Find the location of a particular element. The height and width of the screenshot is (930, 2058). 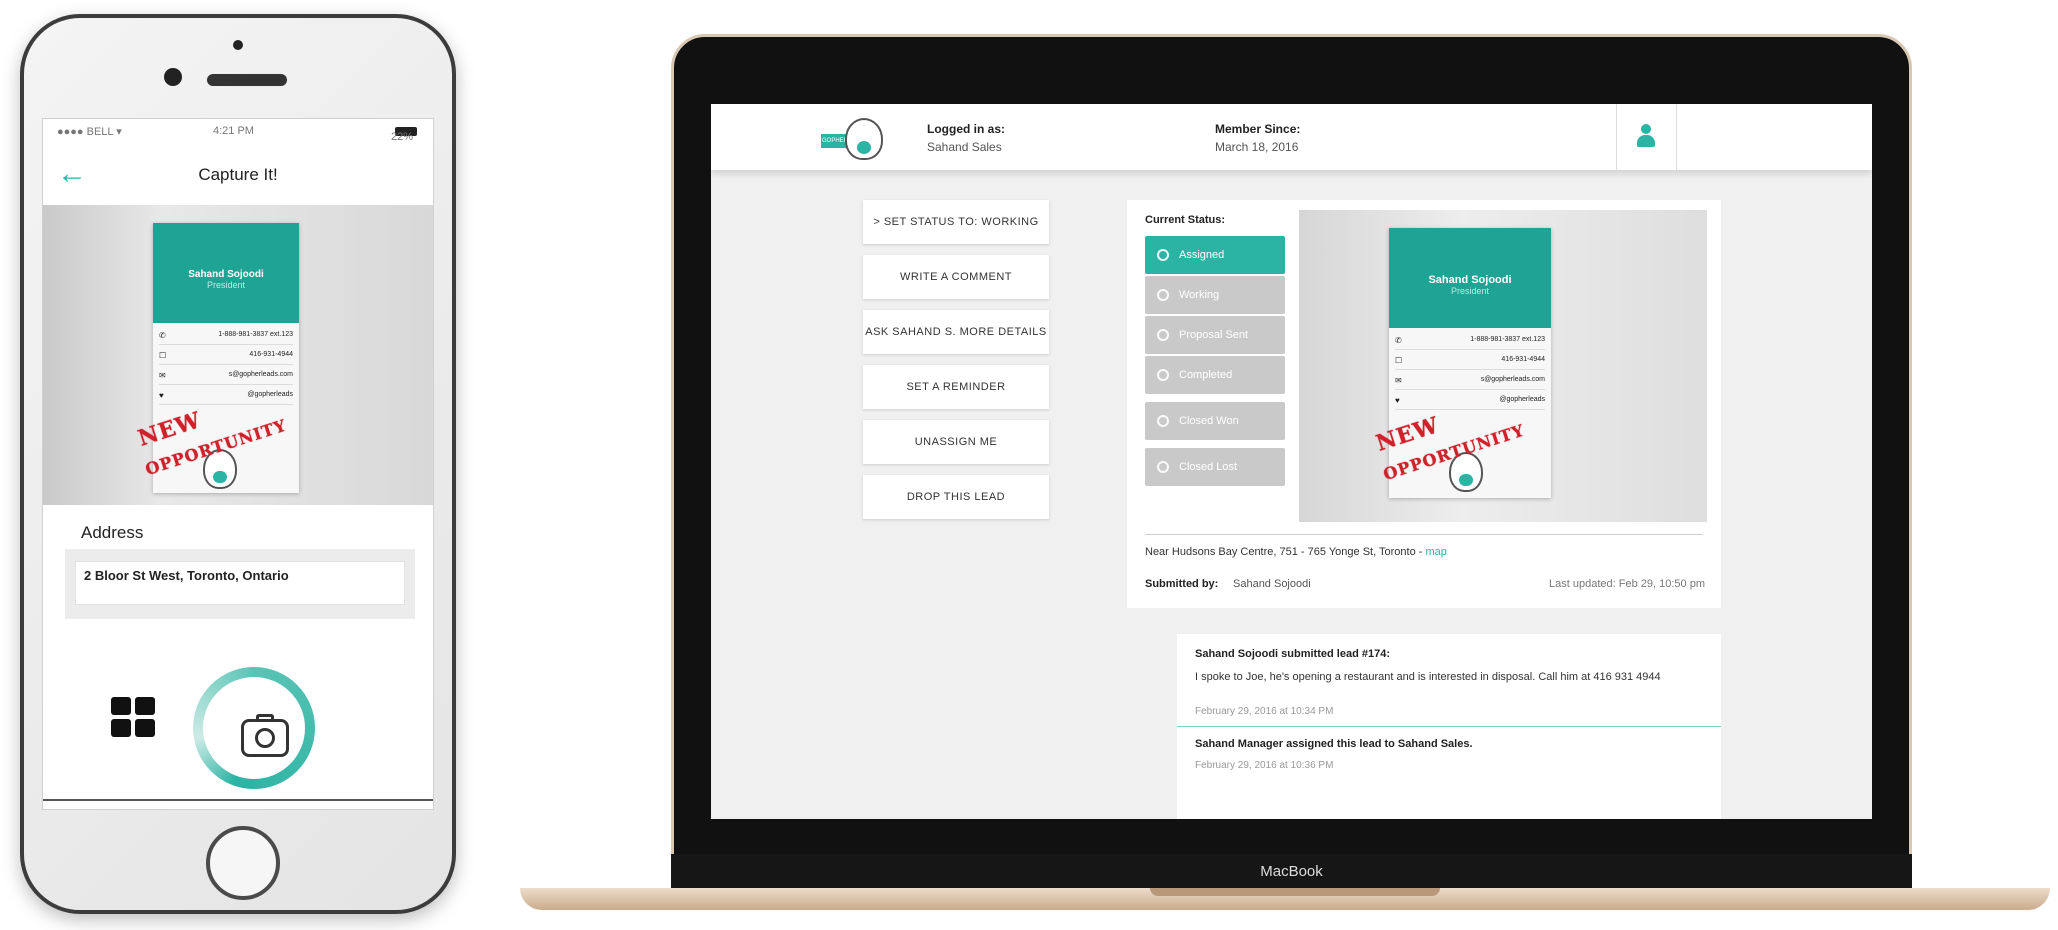

submitted-by-value: Sahand Sojoodi is located at coordinates (1272, 584).